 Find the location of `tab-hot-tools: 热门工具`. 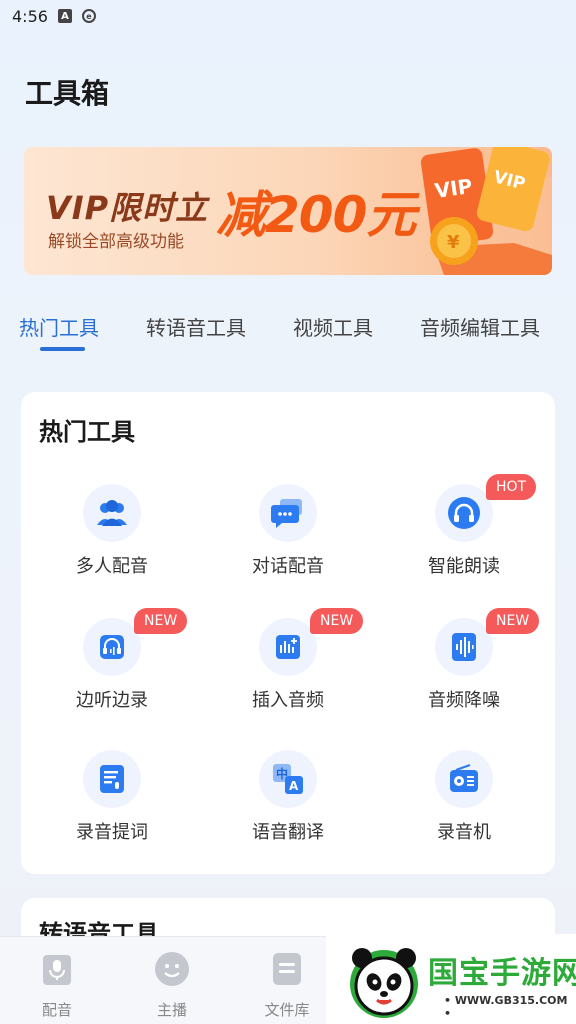

tab-hot-tools: 热门工具 is located at coordinates (59, 326).